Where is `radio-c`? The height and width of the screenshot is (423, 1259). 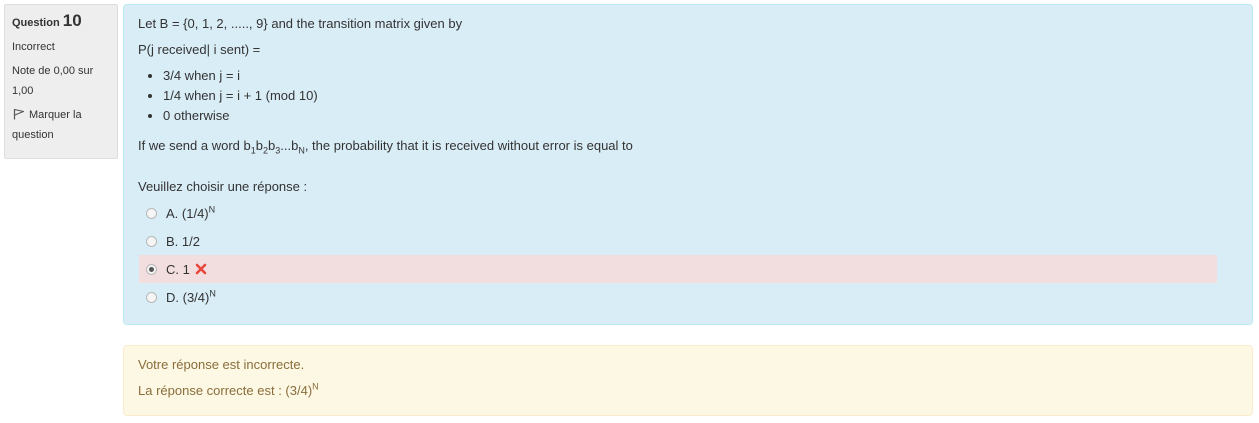
radio-c is located at coordinates (151, 269).